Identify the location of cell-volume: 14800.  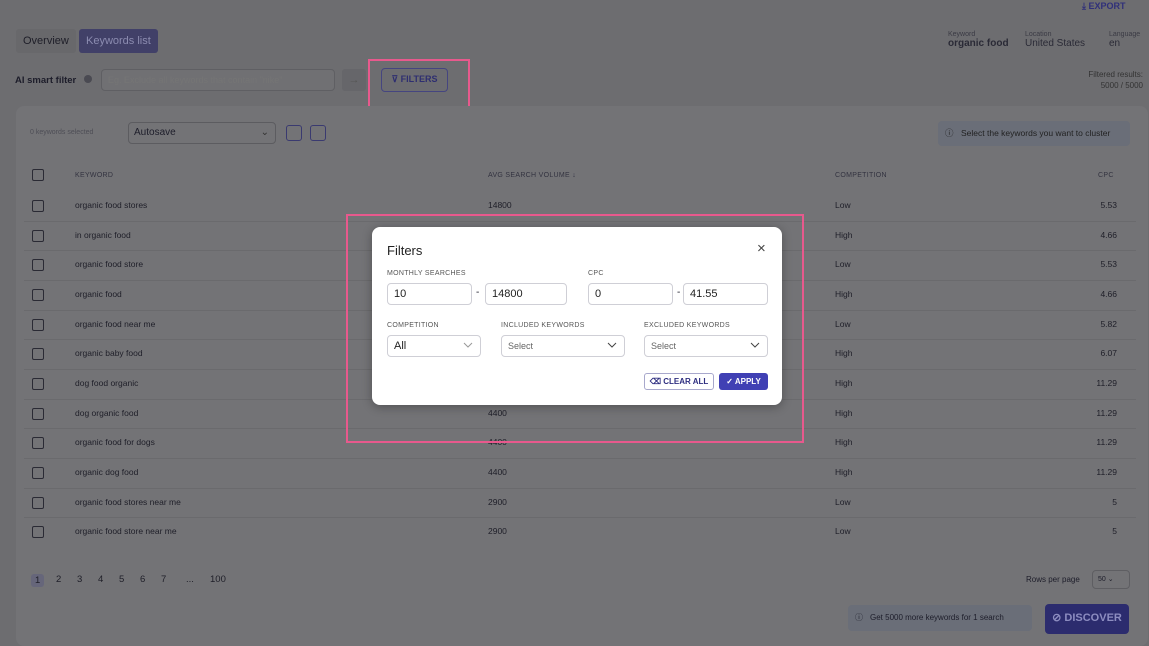
(500, 205).